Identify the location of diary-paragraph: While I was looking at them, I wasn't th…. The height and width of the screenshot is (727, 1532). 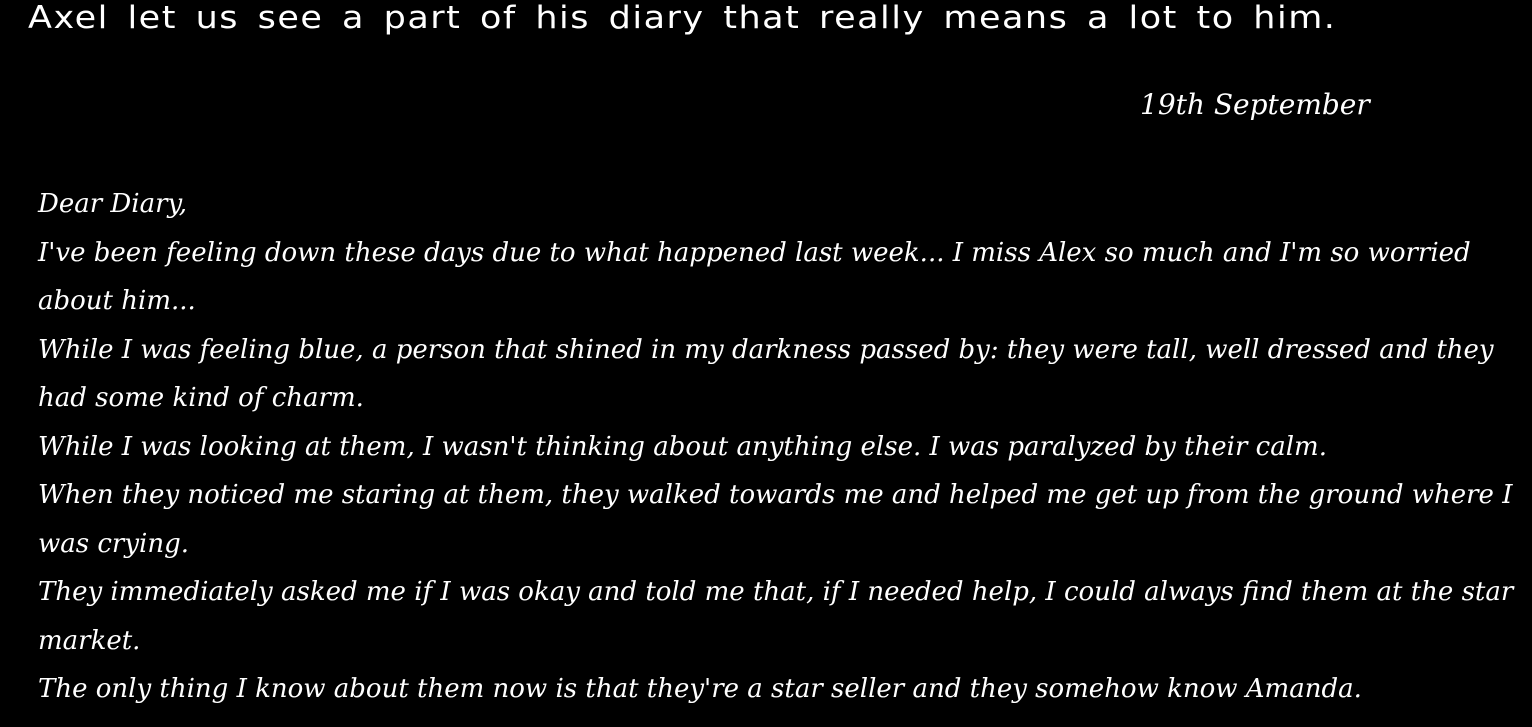
(682, 446).